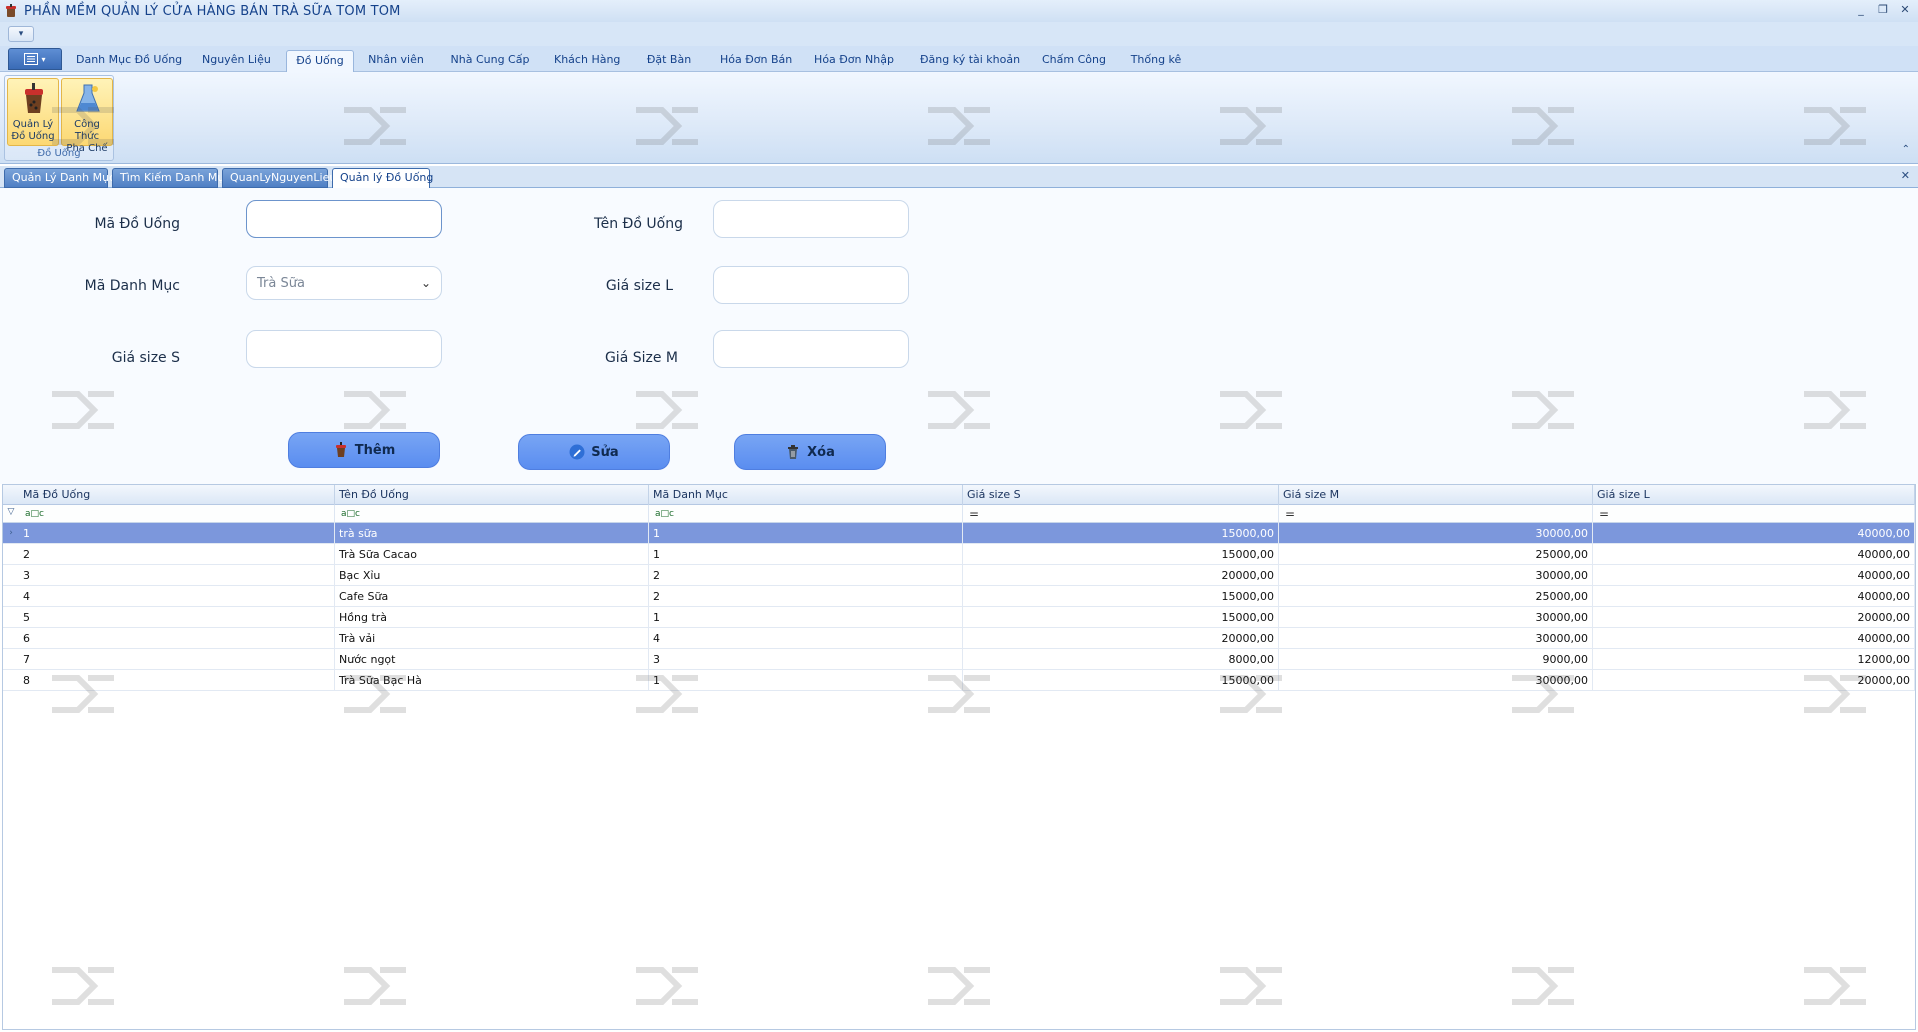 Image resolution: width=1918 pixels, height=1032 pixels. Describe the element at coordinates (1121, 495) in the screenshot. I see `column-header-gia-size-s: Giá size S` at that location.